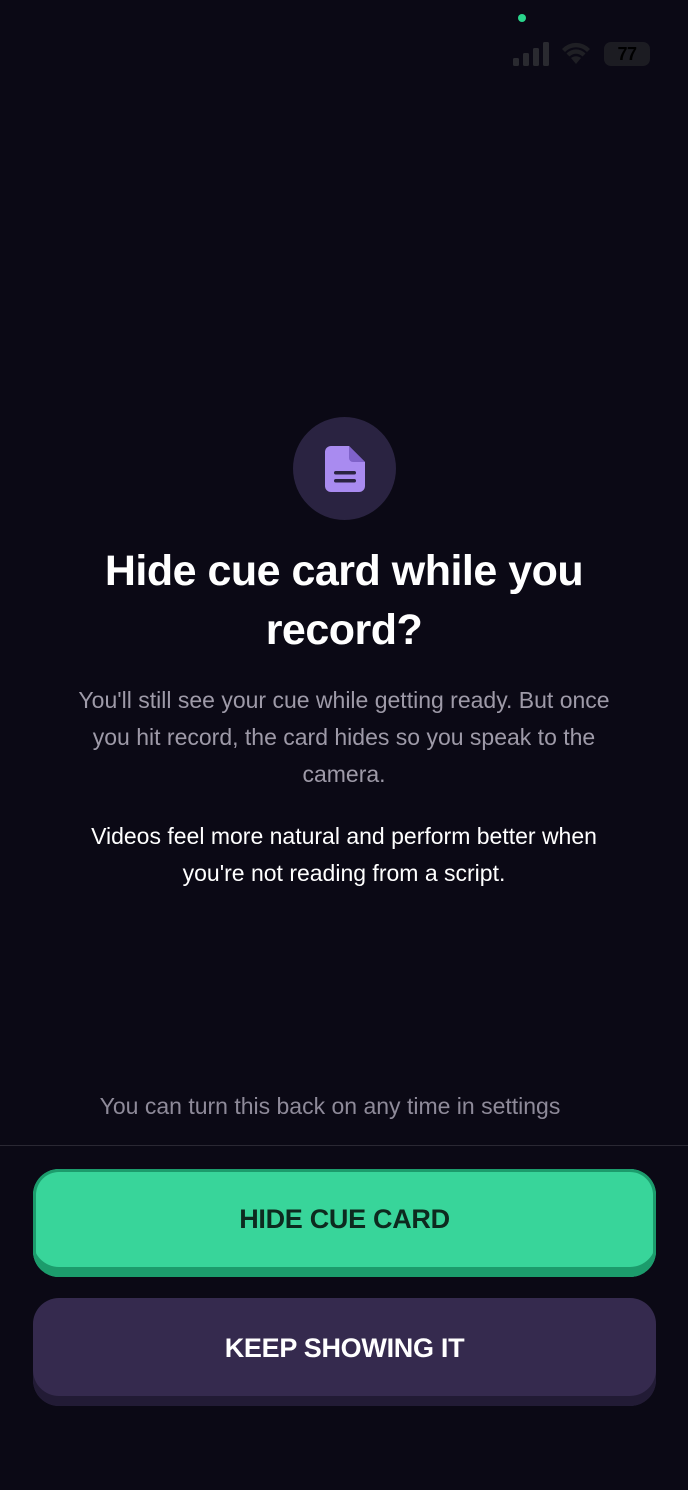  What do you see at coordinates (576, 53) in the screenshot?
I see `wifi-icon` at bounding box center [576, 53].